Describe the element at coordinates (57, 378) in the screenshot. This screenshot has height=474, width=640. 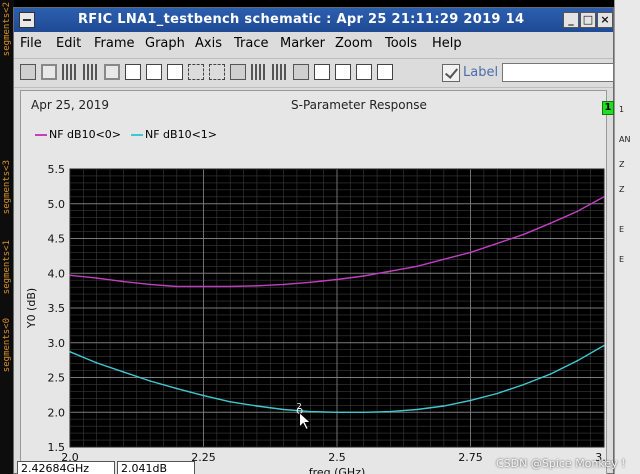
I see `y-tick-label: 2.5` at that location.